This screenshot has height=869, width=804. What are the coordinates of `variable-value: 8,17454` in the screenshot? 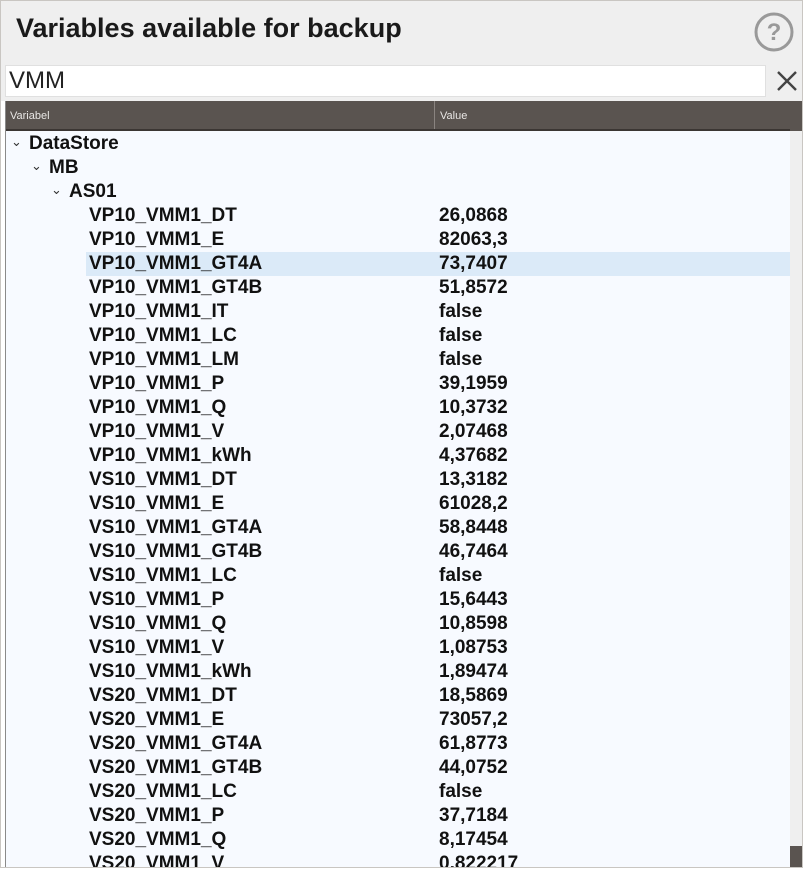 It's located at (473, 839).